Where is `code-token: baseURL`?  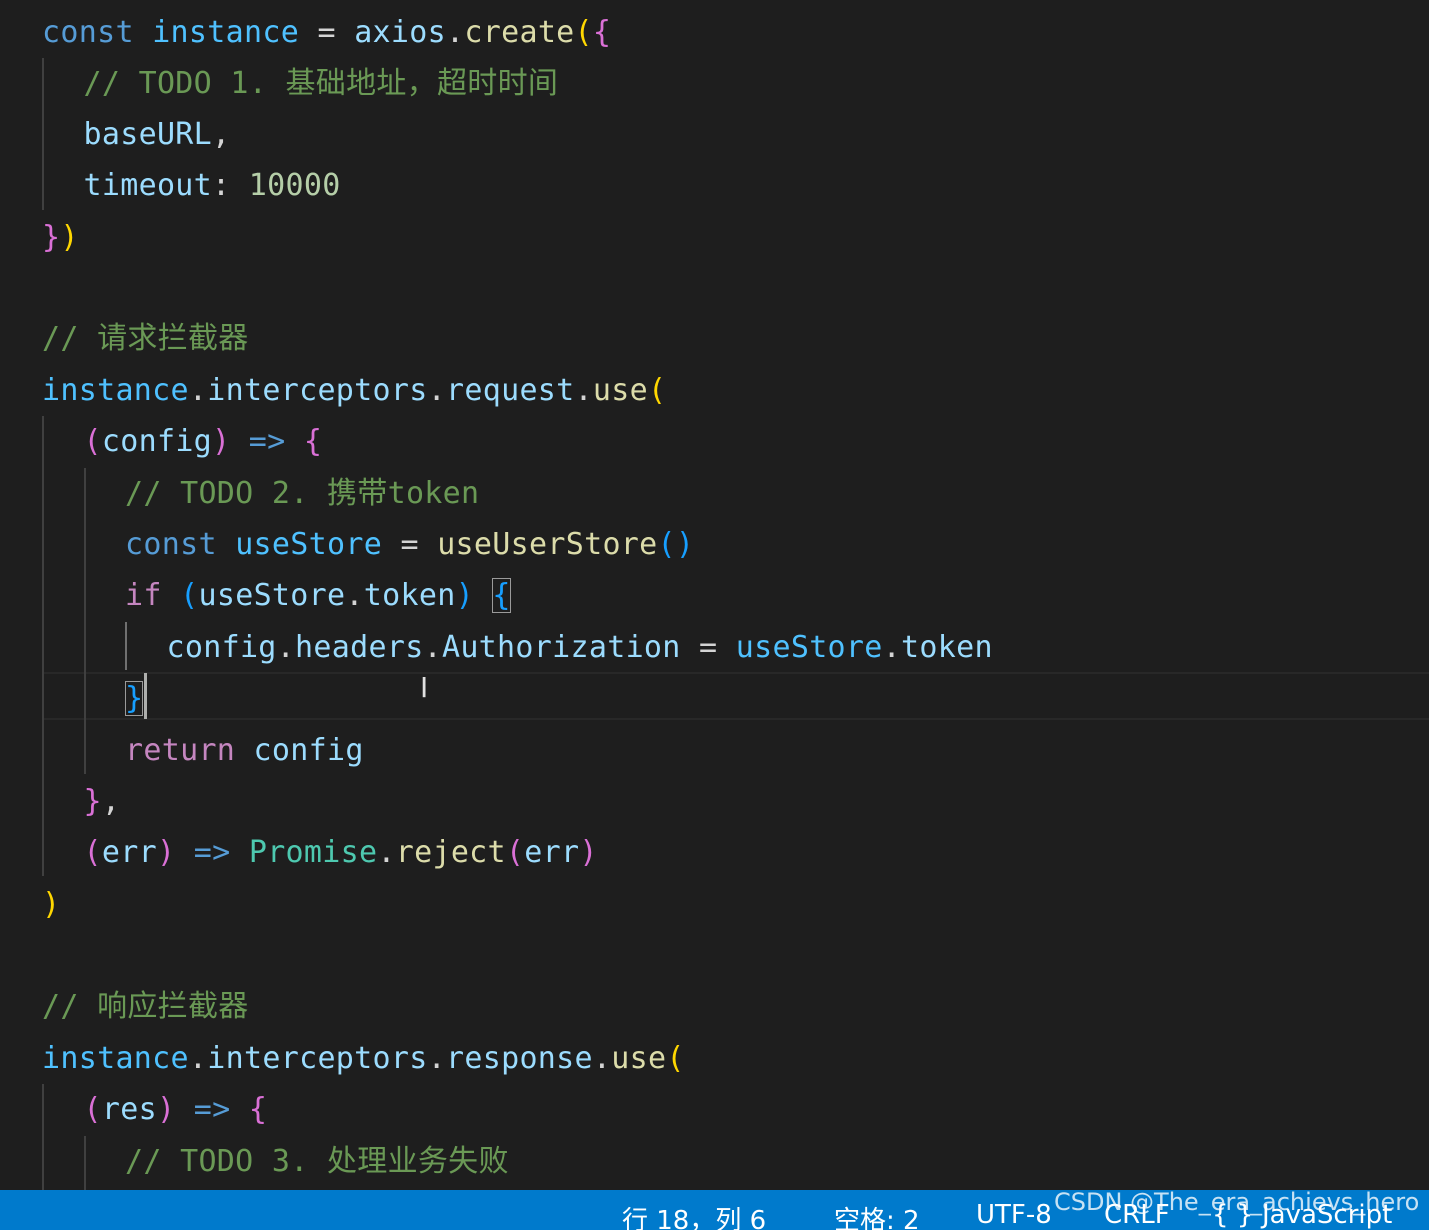 code-token: baseURL is located at coordinates (148, 134).